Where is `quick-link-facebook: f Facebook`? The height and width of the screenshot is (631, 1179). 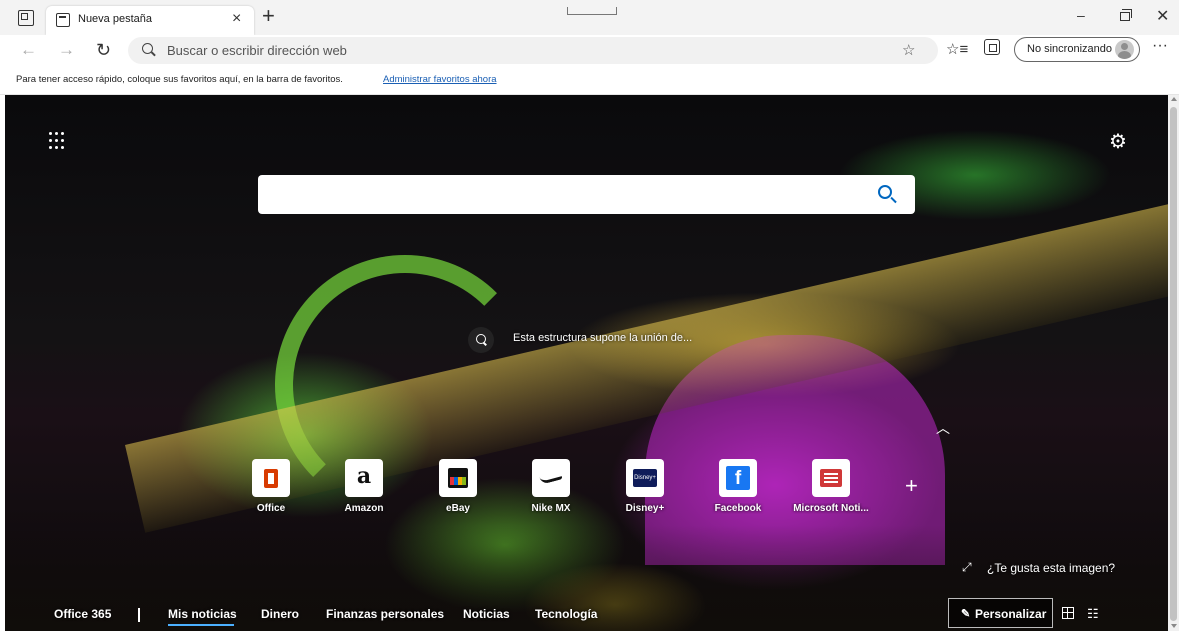
quick-link-facebook: f Facebook is located at coordinates (738, 489).